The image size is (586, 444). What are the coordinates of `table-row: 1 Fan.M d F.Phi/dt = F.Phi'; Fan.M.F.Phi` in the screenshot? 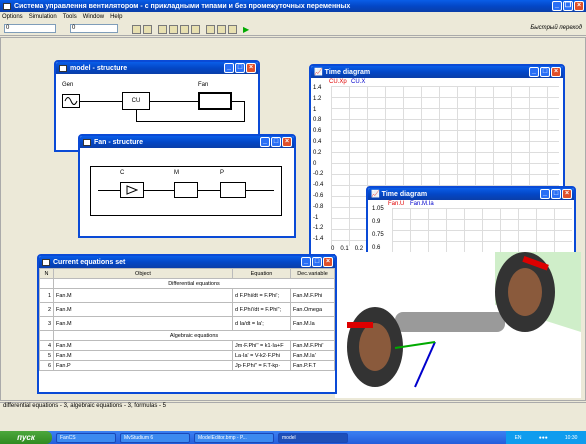 It's located at (187, 295).